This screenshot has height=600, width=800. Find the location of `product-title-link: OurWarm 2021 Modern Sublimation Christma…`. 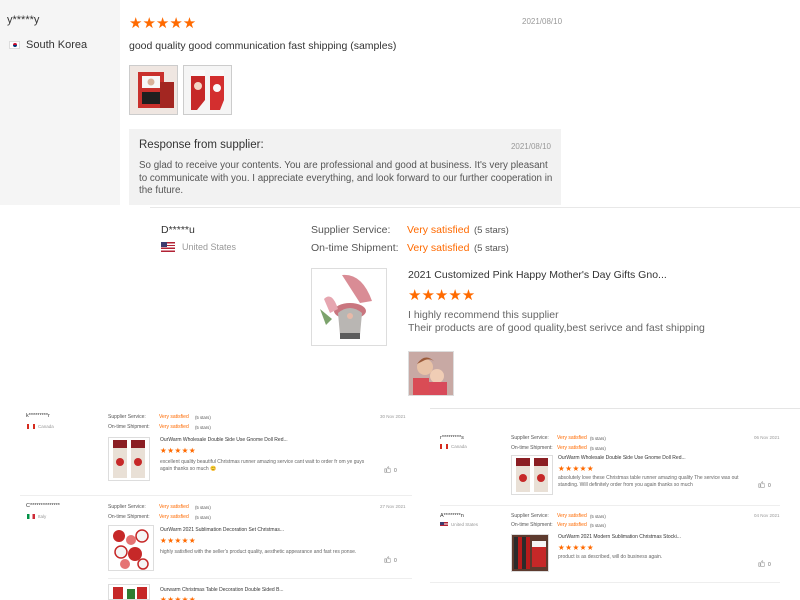

product-title-link: OurWarm 2021 Modern Sublimation Christma… is located at coordinates (619, 537).